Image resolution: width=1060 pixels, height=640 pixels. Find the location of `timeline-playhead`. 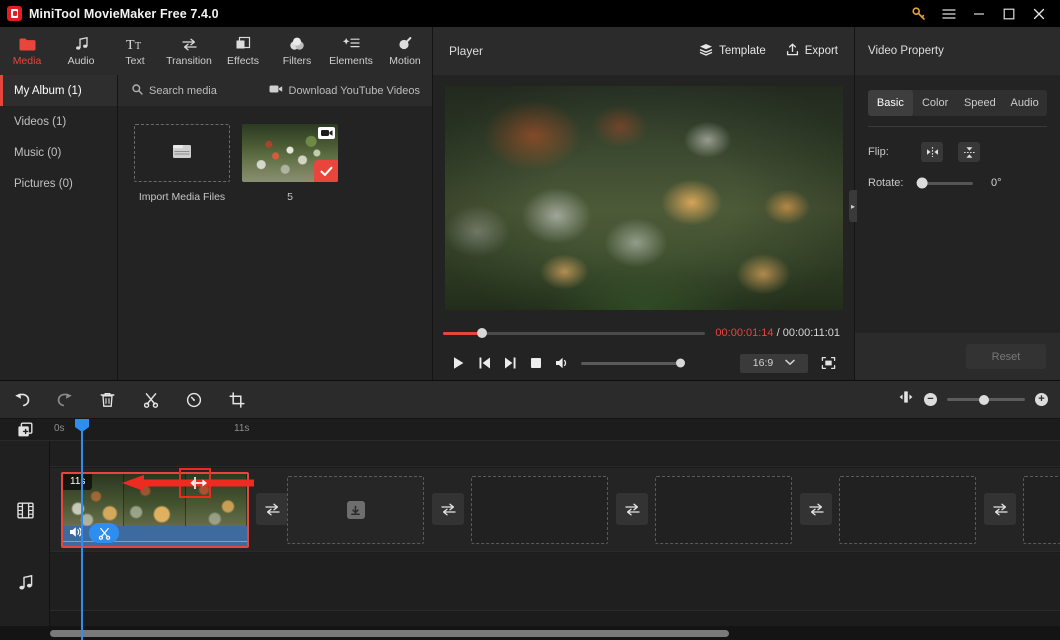

timeline-playhead is located at coordinates (82, 529).